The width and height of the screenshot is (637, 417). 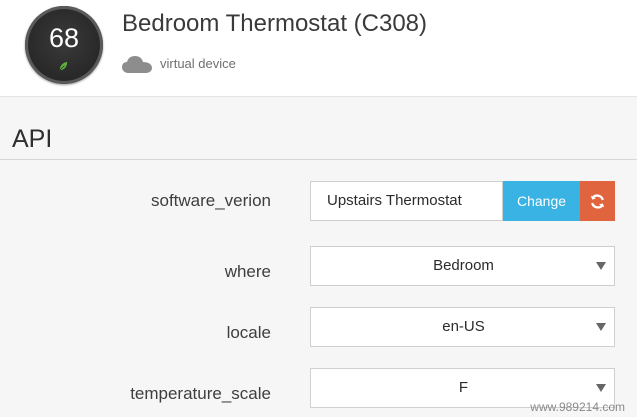 What do you see at coordinates (64, 38) in the screenshot?
I see `current-temperature: 68` at bounding box center [64, 38].